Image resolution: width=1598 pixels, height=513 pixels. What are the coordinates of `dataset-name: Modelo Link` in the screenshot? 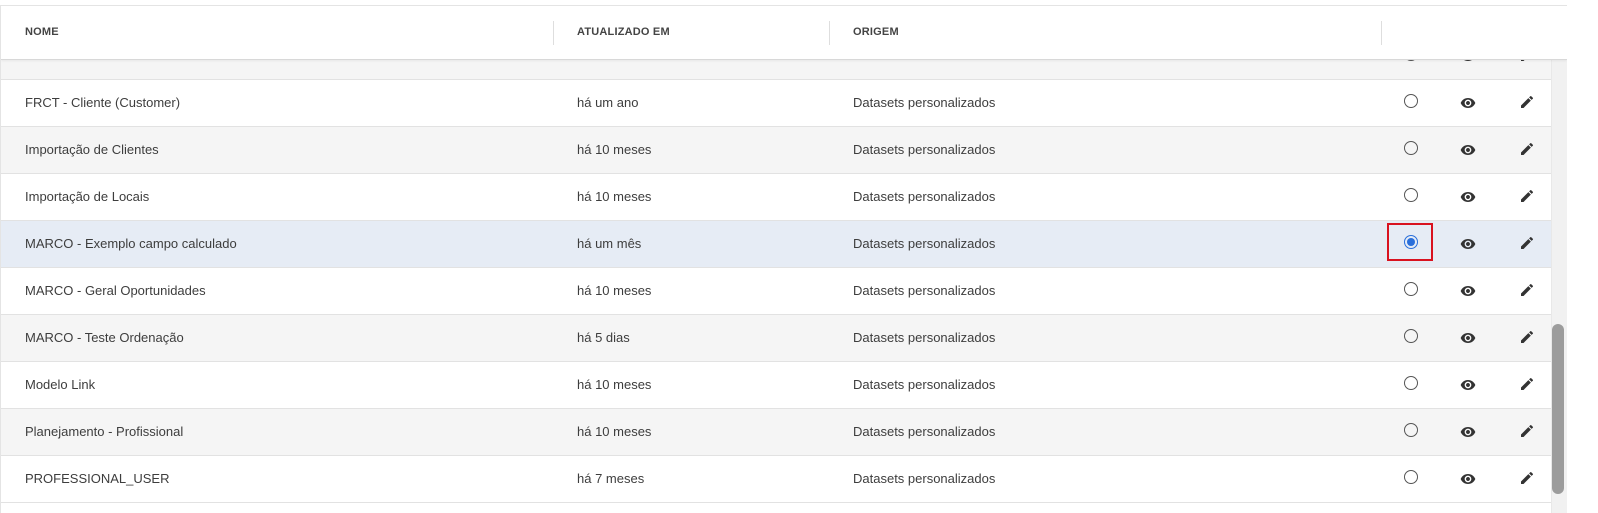 It's located at (60, 384).